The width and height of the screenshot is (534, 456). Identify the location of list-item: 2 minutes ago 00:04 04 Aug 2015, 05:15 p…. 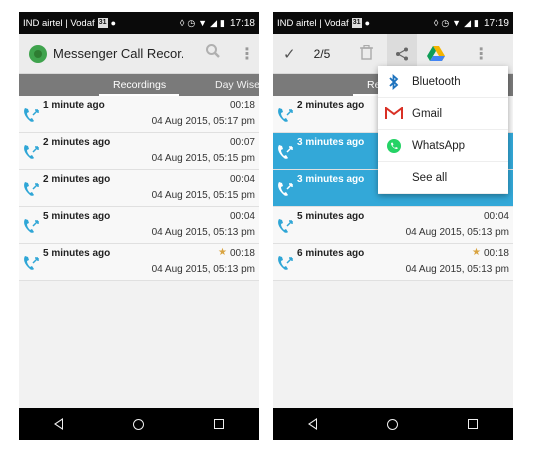
(139, 188).